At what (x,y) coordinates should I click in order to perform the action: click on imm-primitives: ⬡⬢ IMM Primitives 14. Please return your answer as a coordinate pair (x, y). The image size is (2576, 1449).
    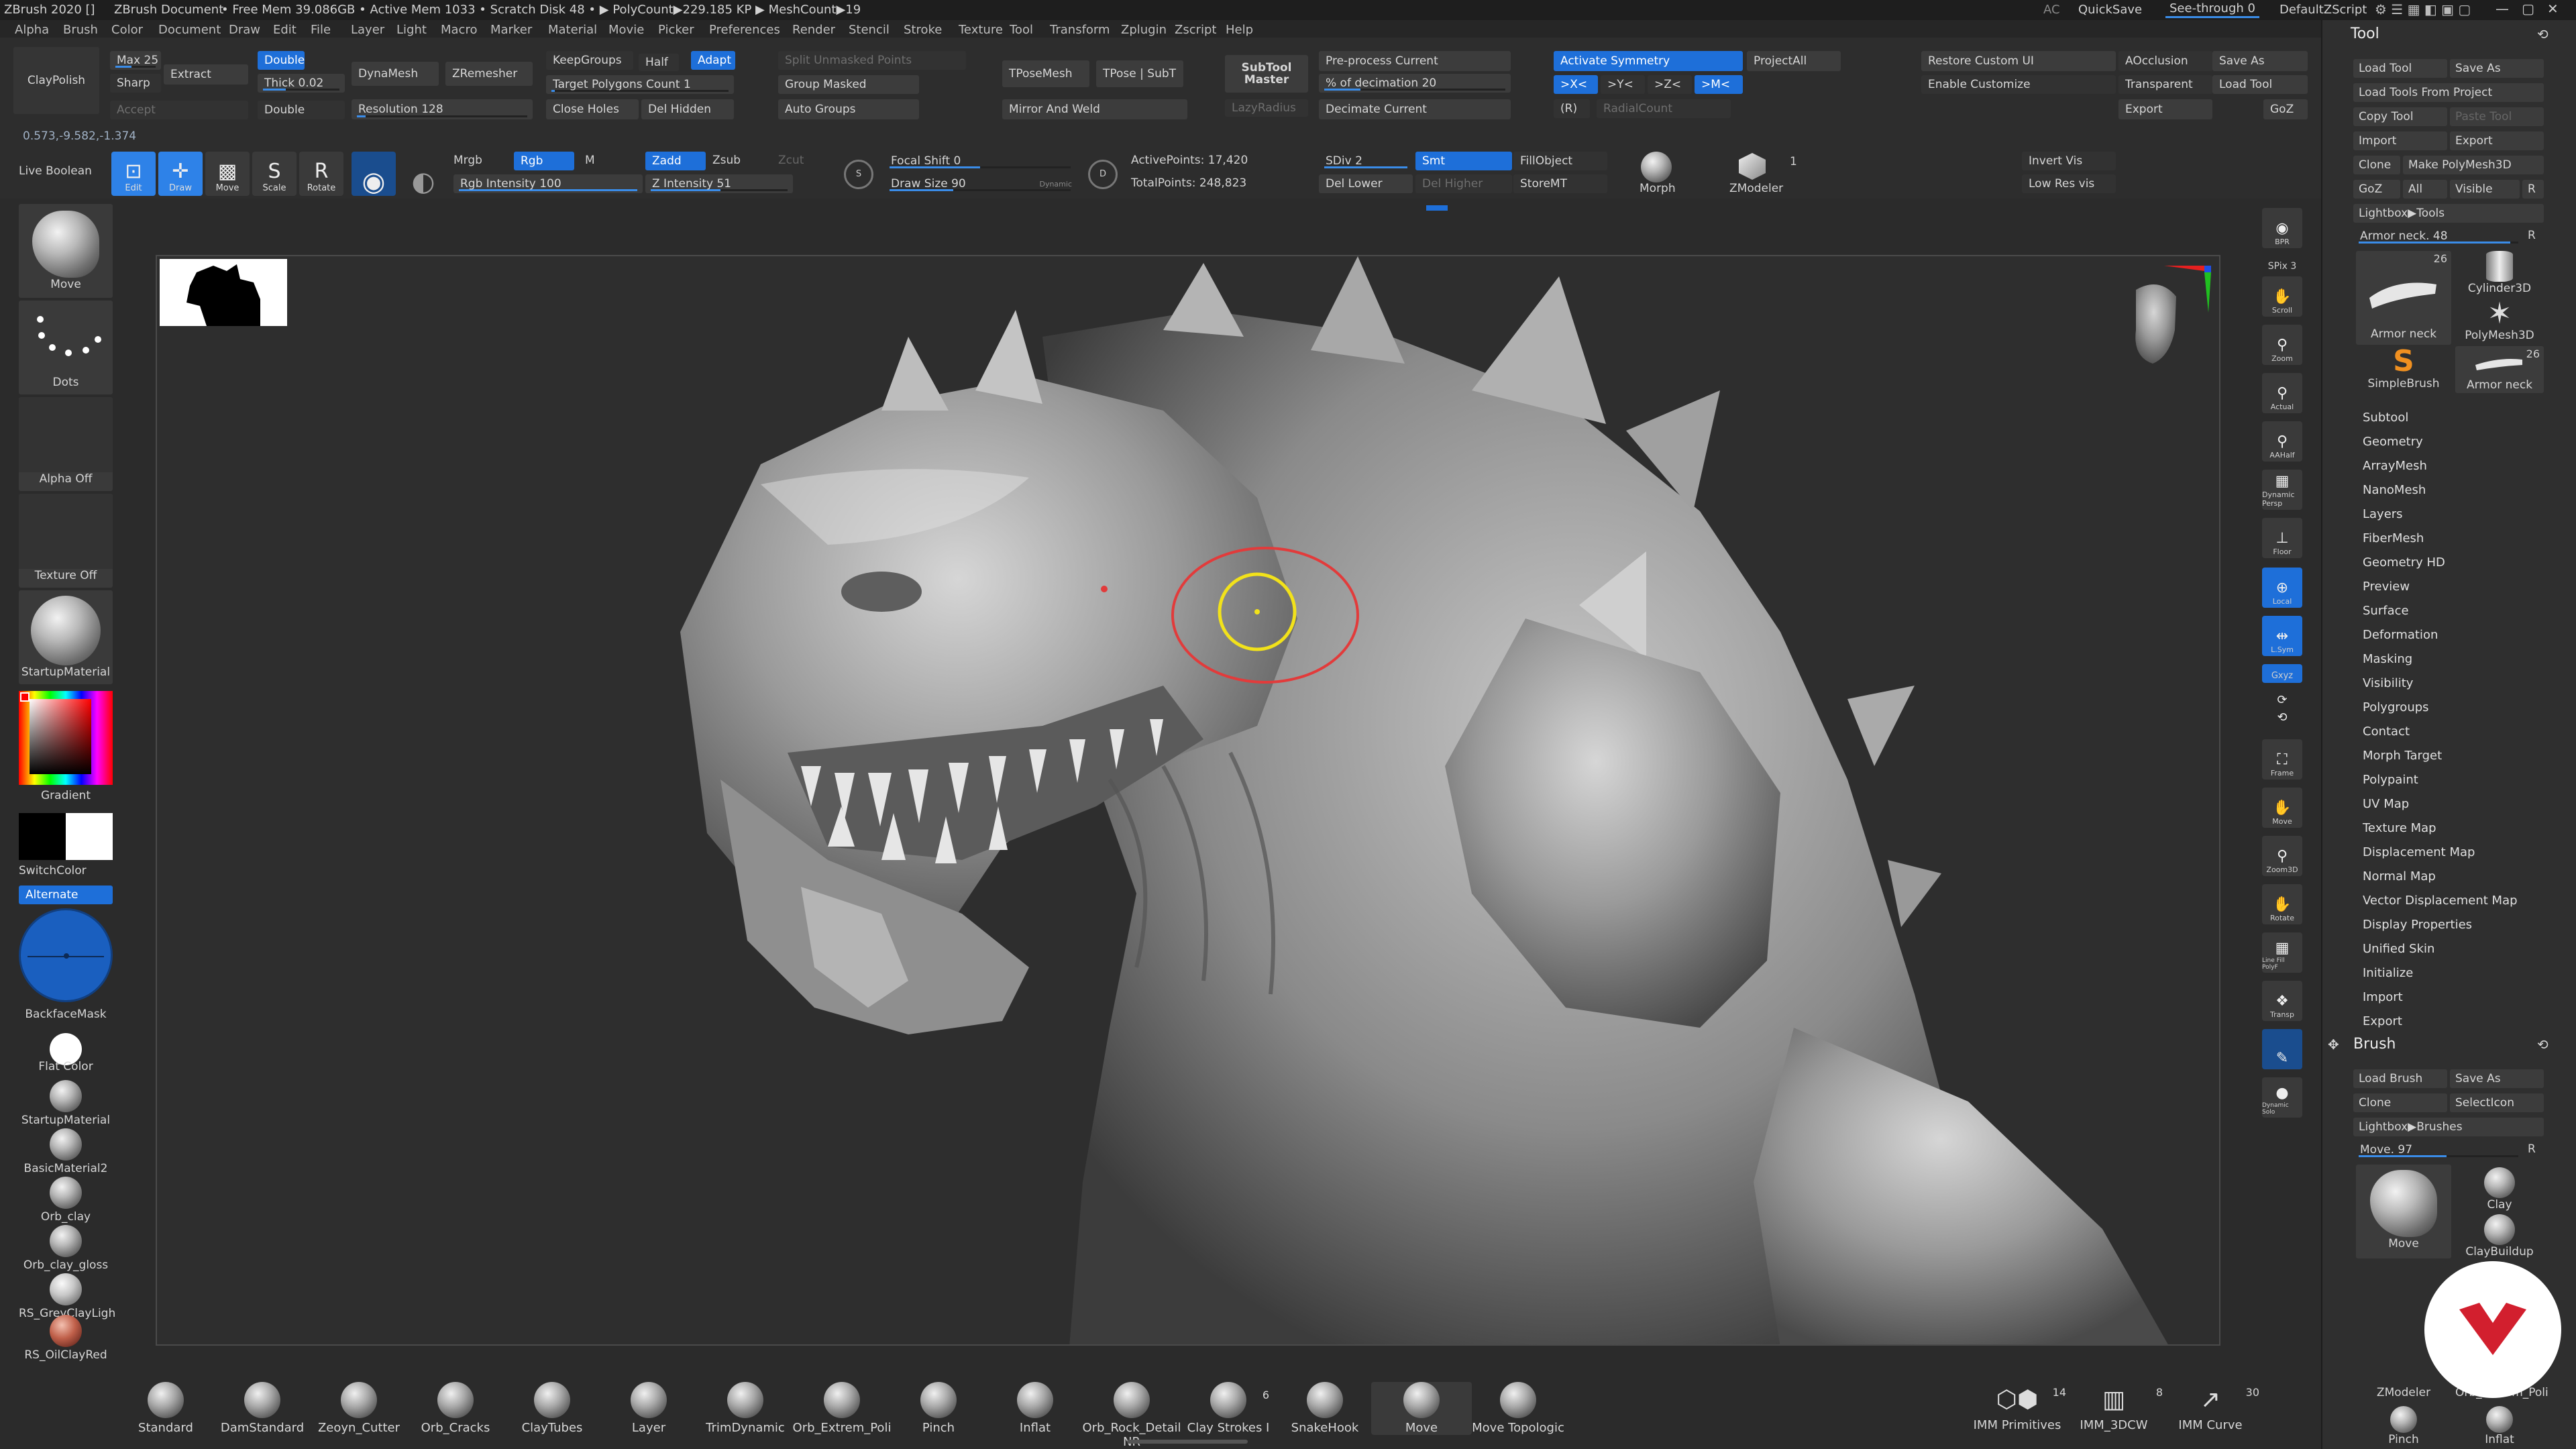
    Looking at the image, I should click on (2017, 1407).